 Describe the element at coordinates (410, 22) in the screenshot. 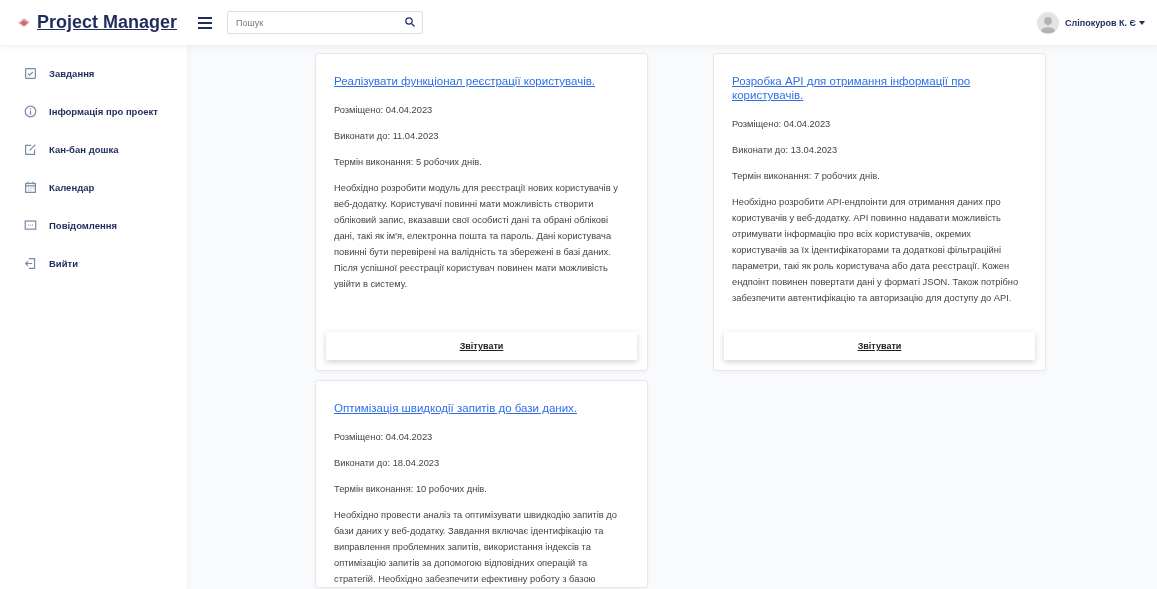

I see `search-icon` at that location.